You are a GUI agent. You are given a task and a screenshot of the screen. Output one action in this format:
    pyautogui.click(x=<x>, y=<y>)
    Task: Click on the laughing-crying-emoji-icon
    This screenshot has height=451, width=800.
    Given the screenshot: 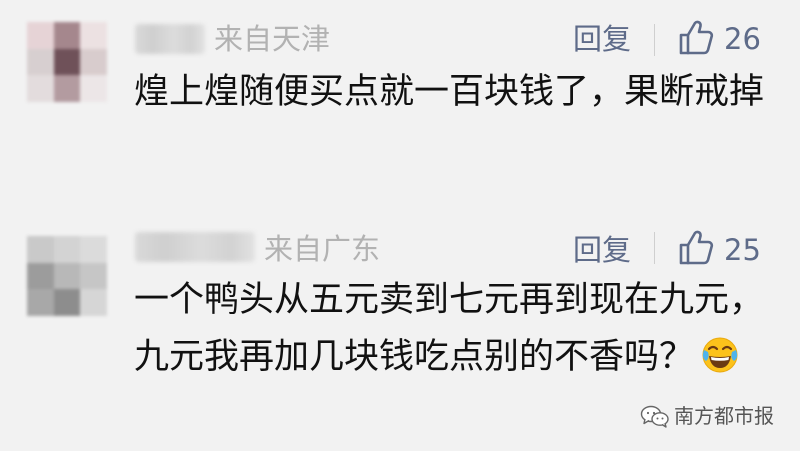 What is the action you would take?
    pyautogui.click(x=720, y=354)
    